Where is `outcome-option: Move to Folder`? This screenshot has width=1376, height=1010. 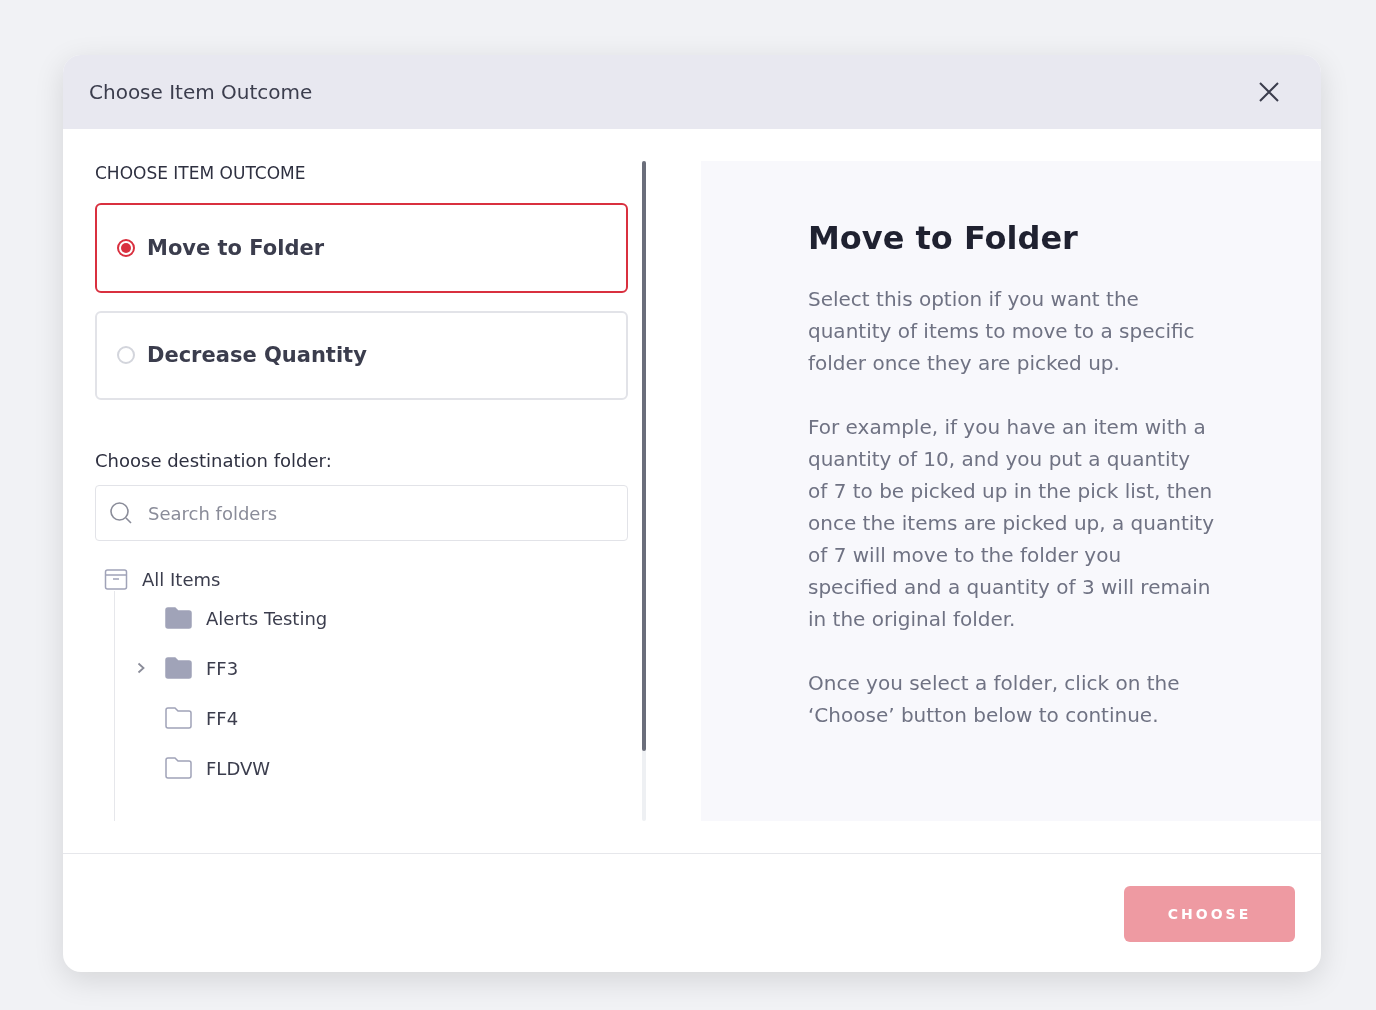
outcome-option: Move to Folder is located at coordinates (361, 248).